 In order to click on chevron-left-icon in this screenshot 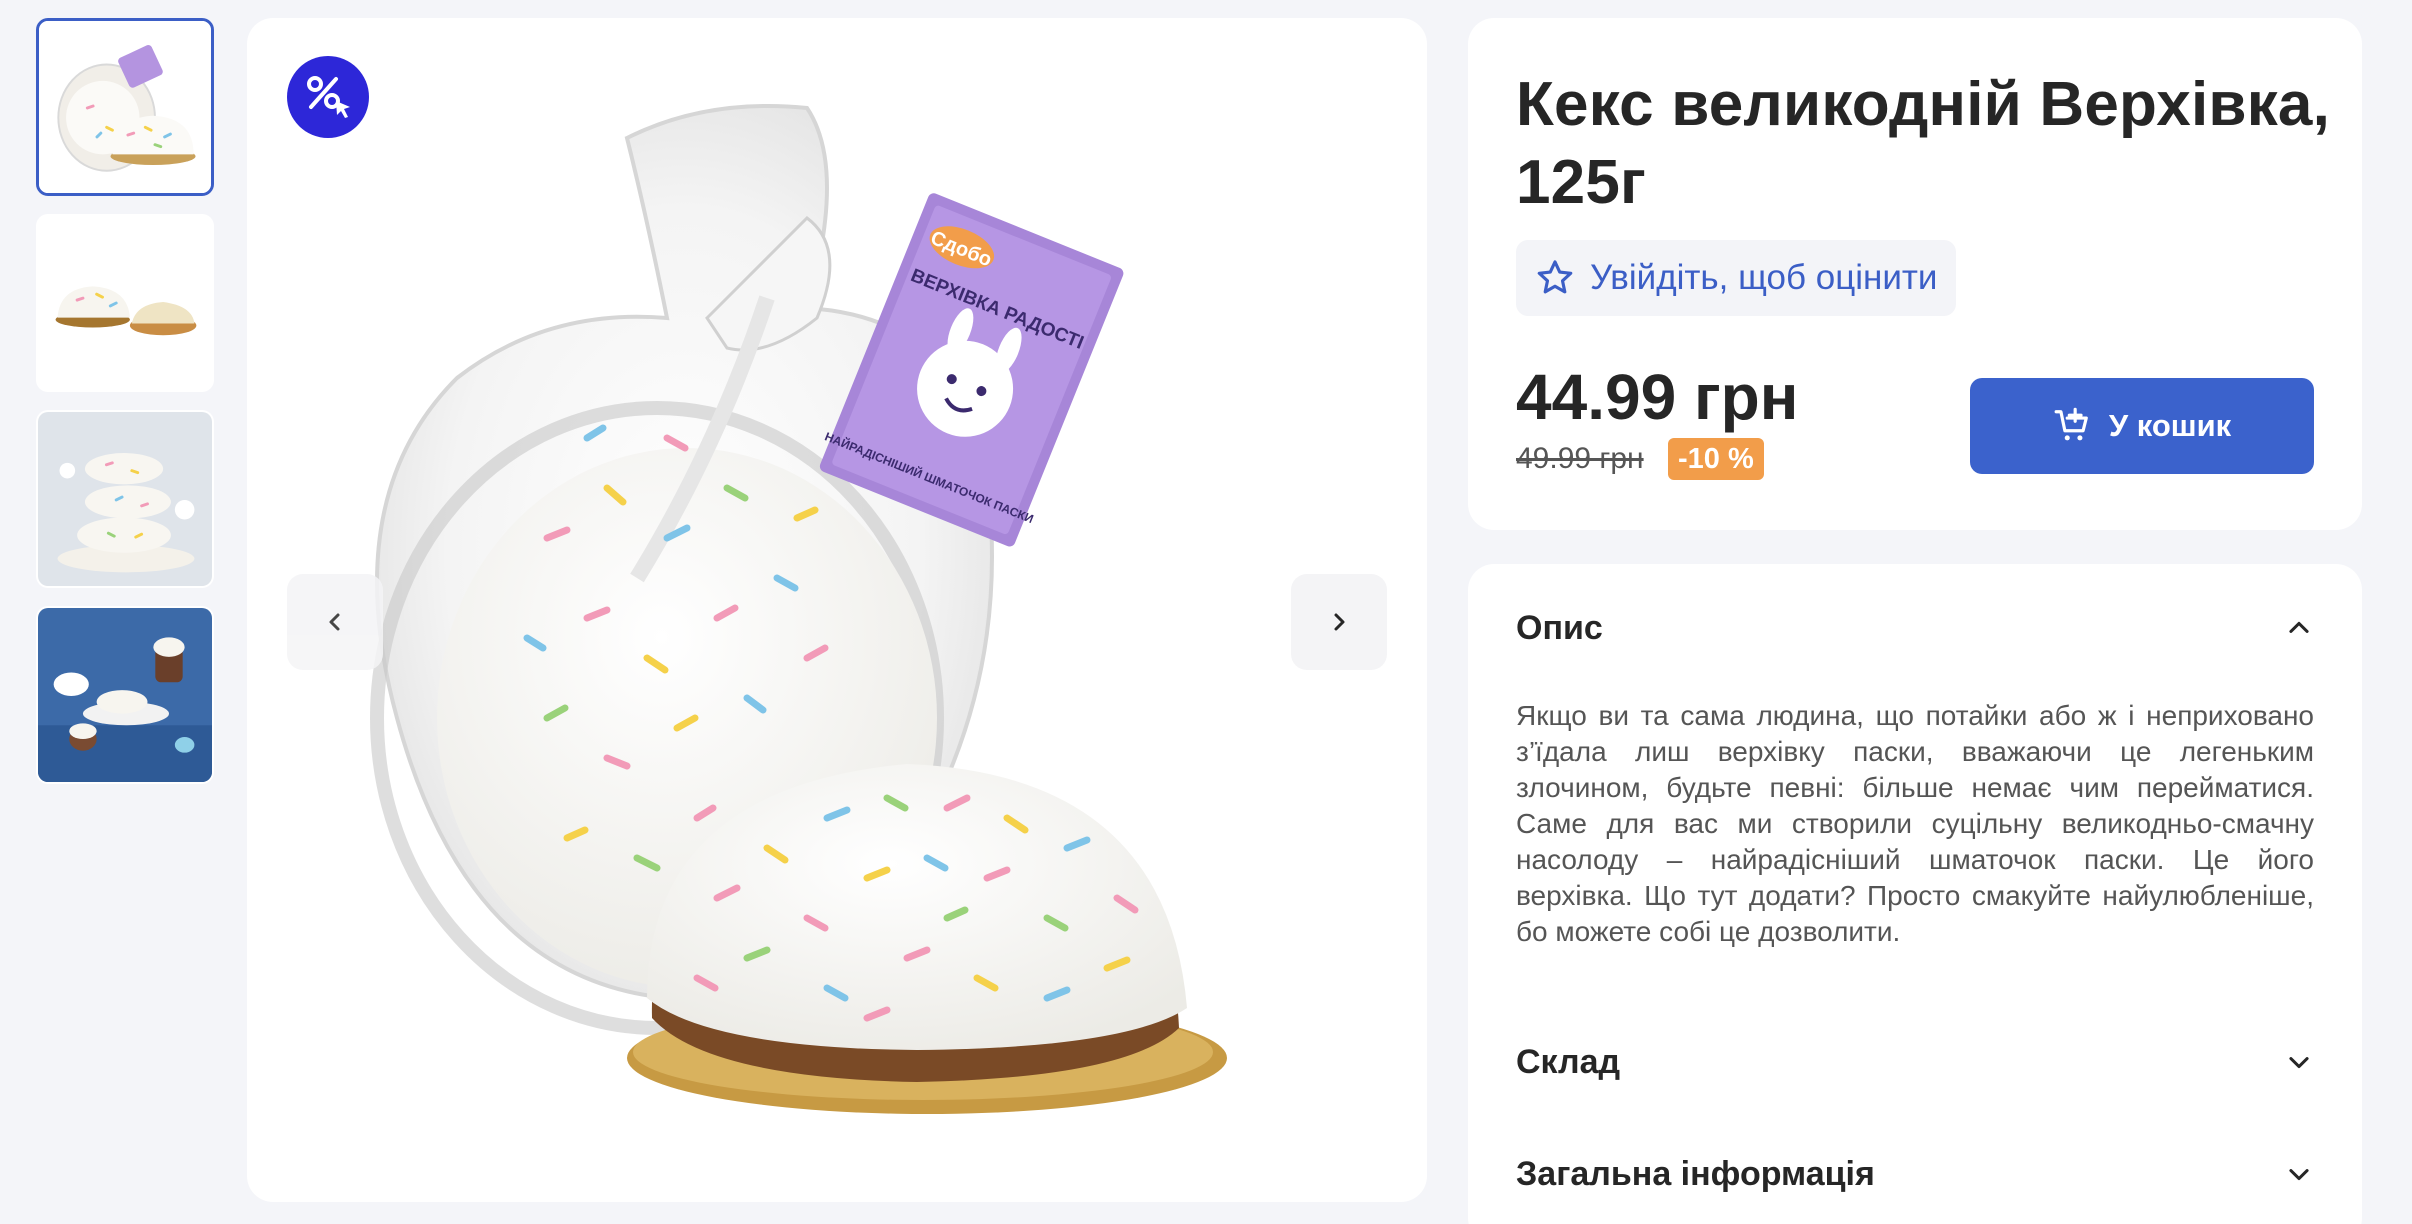, I will do `click(334, 622)`.